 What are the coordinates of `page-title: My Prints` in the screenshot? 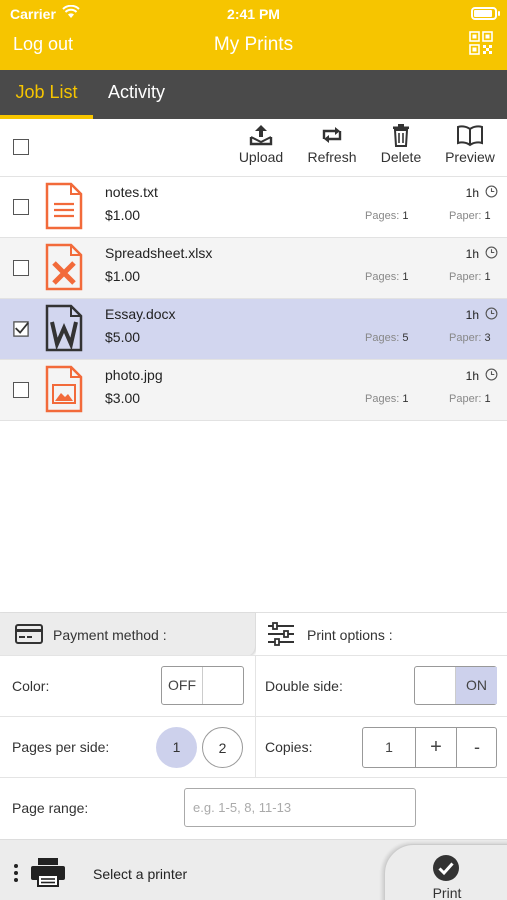 It's located at (253, 44).